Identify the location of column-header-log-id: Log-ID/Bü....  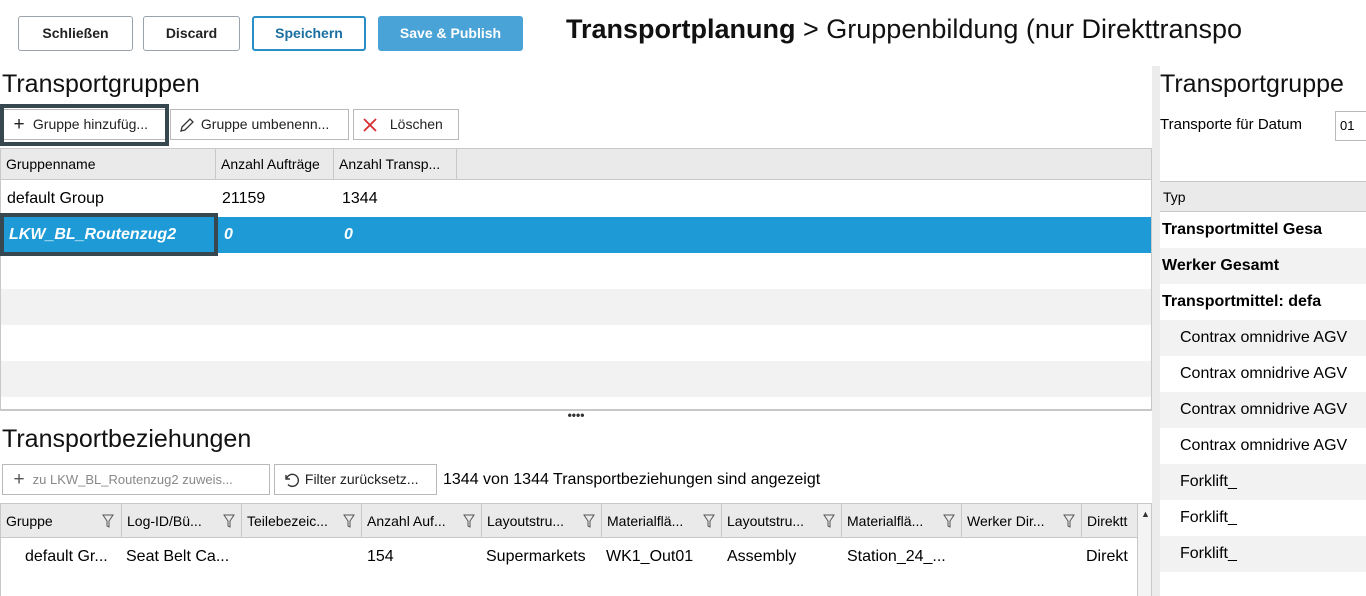
(182, 521).